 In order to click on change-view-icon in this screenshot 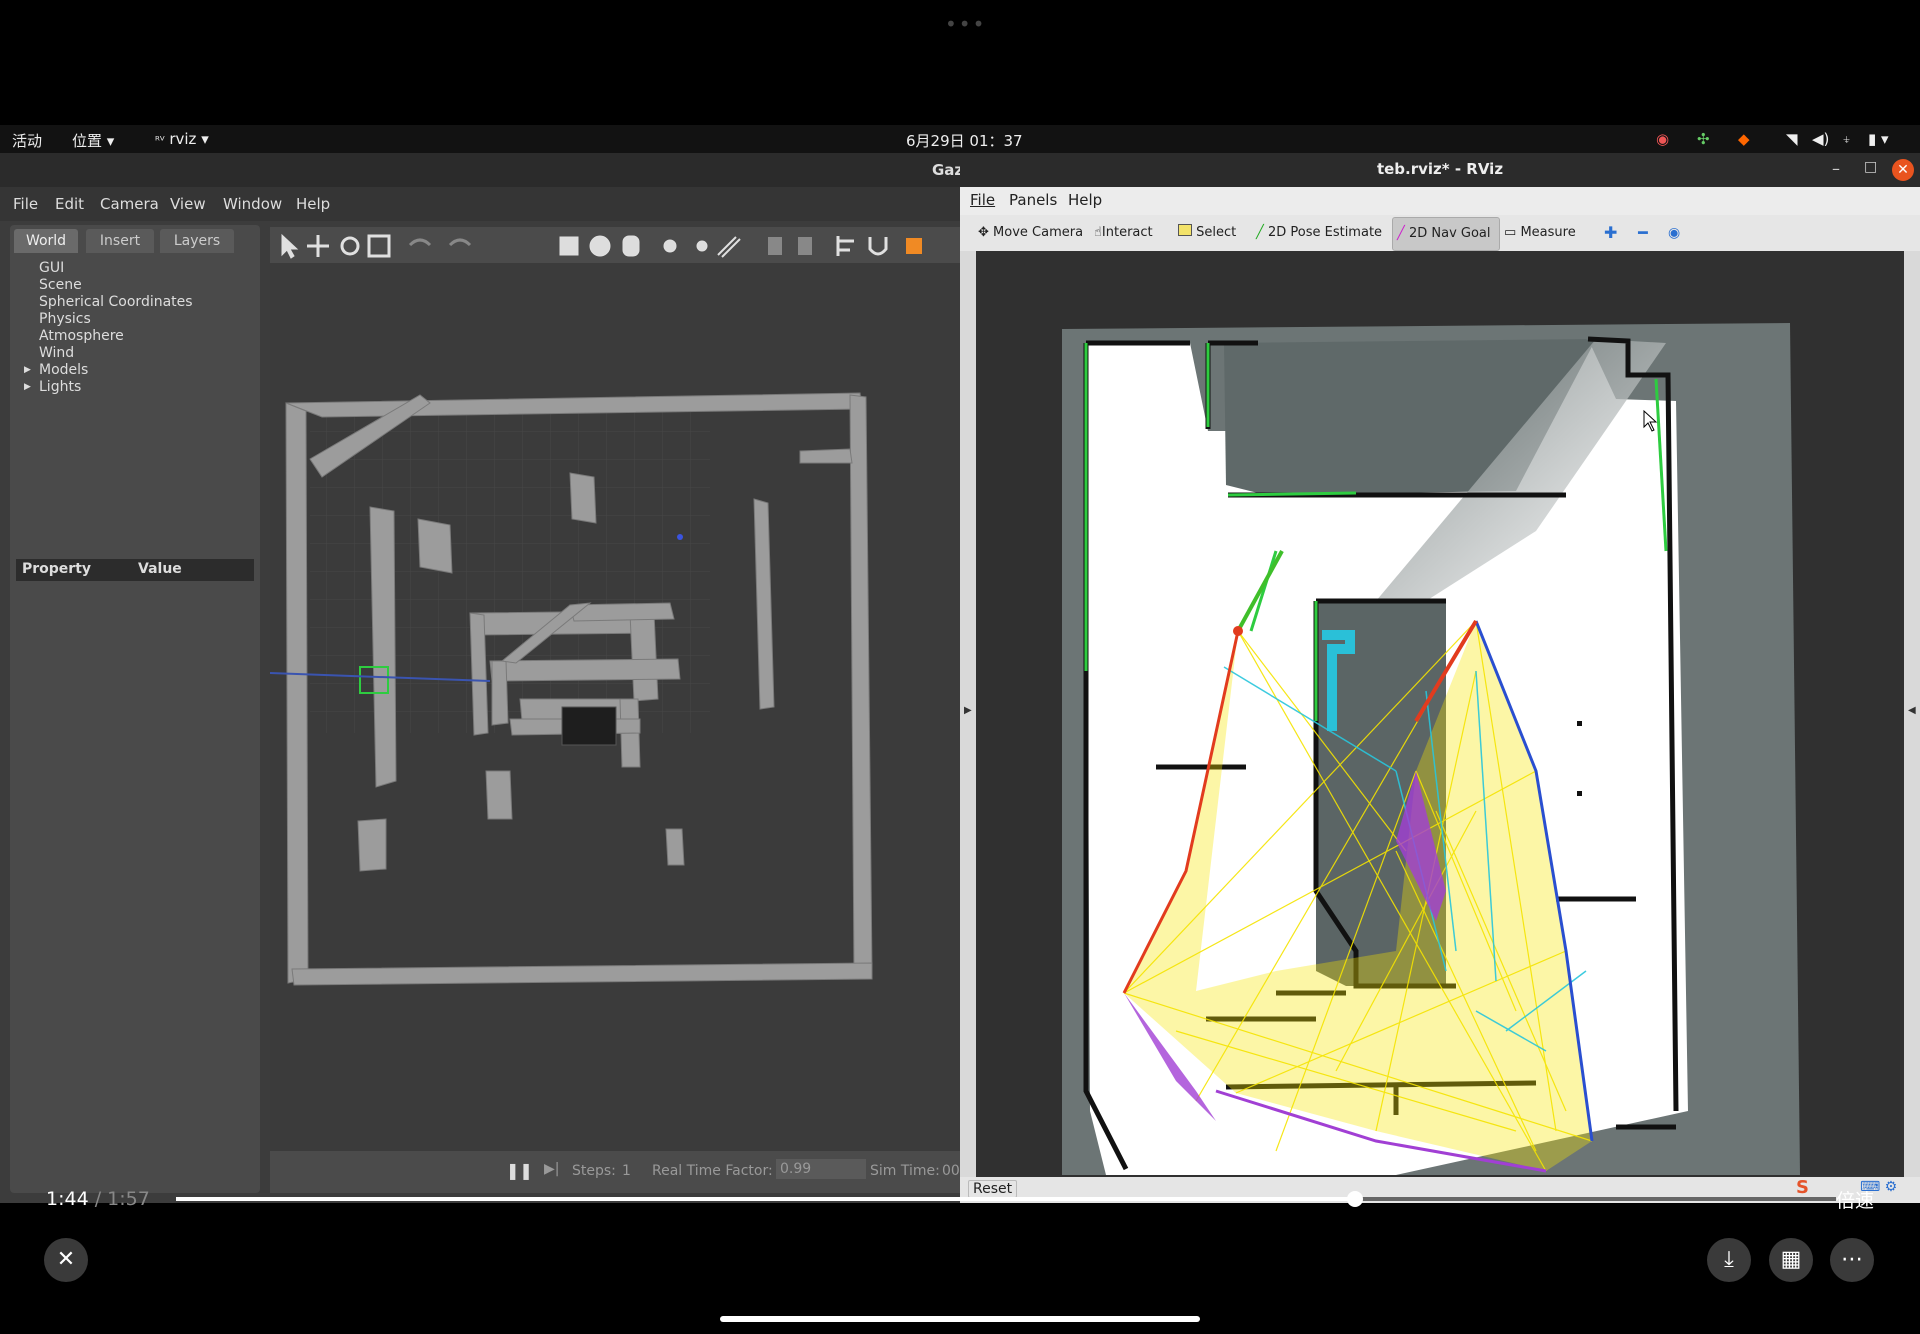, I will do `click(914, 246)`.